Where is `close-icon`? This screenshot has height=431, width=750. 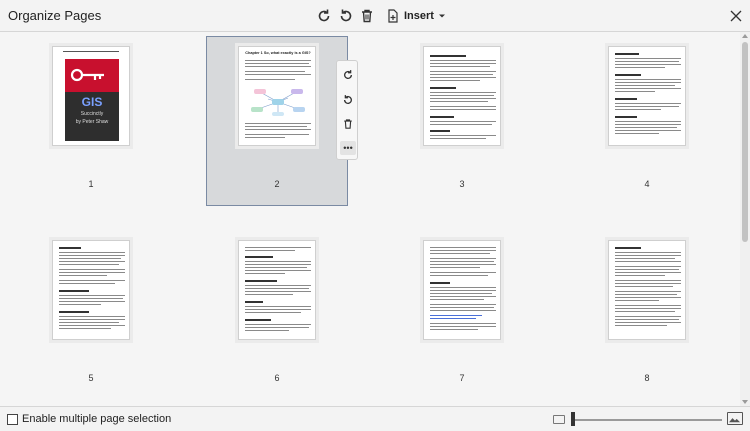 close-icon is located at coordinates (736, 16).